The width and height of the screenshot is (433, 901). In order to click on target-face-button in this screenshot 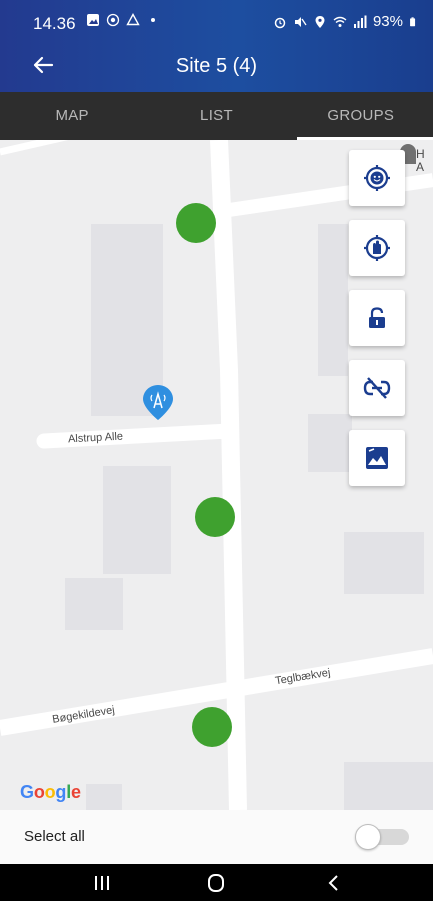, I will do `click(377, 178)`.